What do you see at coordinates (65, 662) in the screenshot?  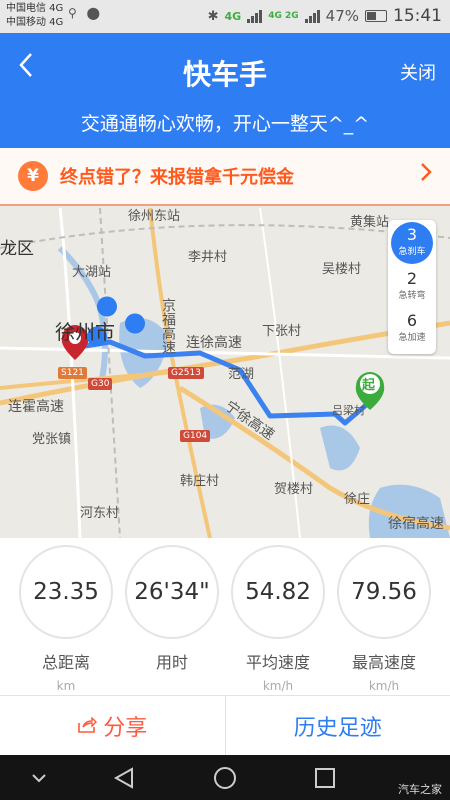 I see `stat-label: 总距离` at bounding box center [65, 662].